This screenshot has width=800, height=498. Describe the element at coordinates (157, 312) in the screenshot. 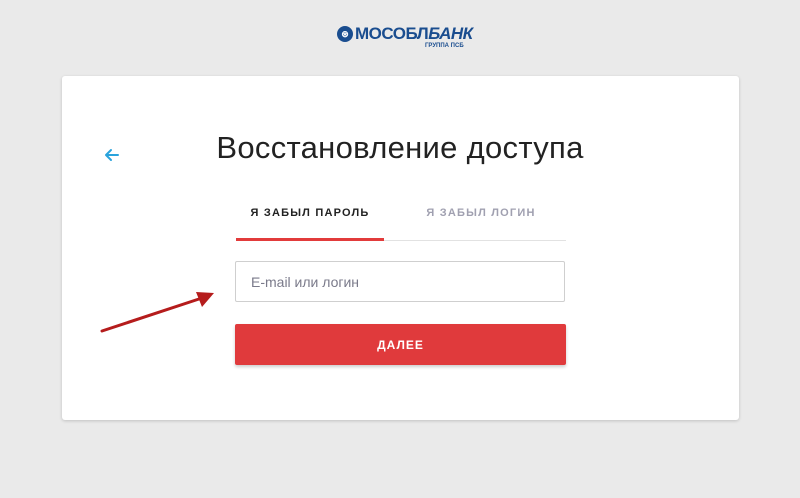

I see `annotation-arrow-icon` at that location.